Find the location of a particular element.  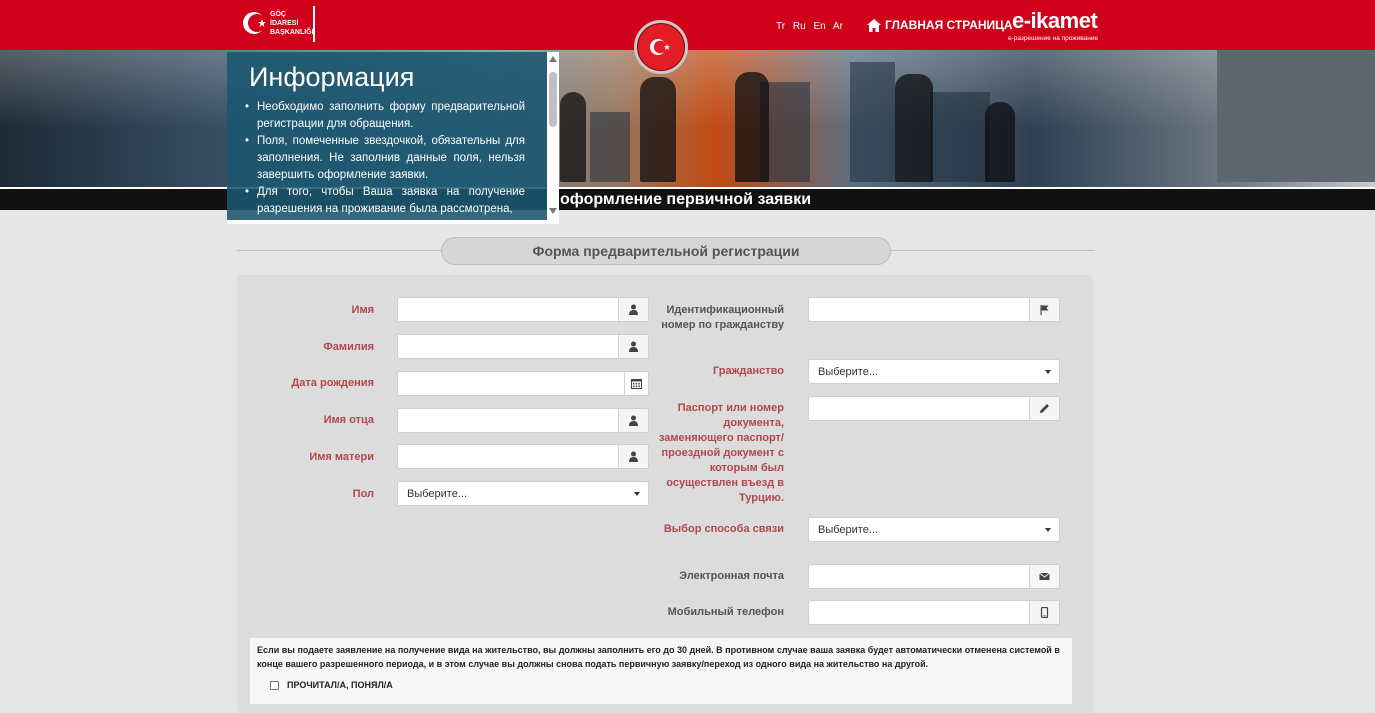

national-id-addon is located at coordinates (1044, 309).